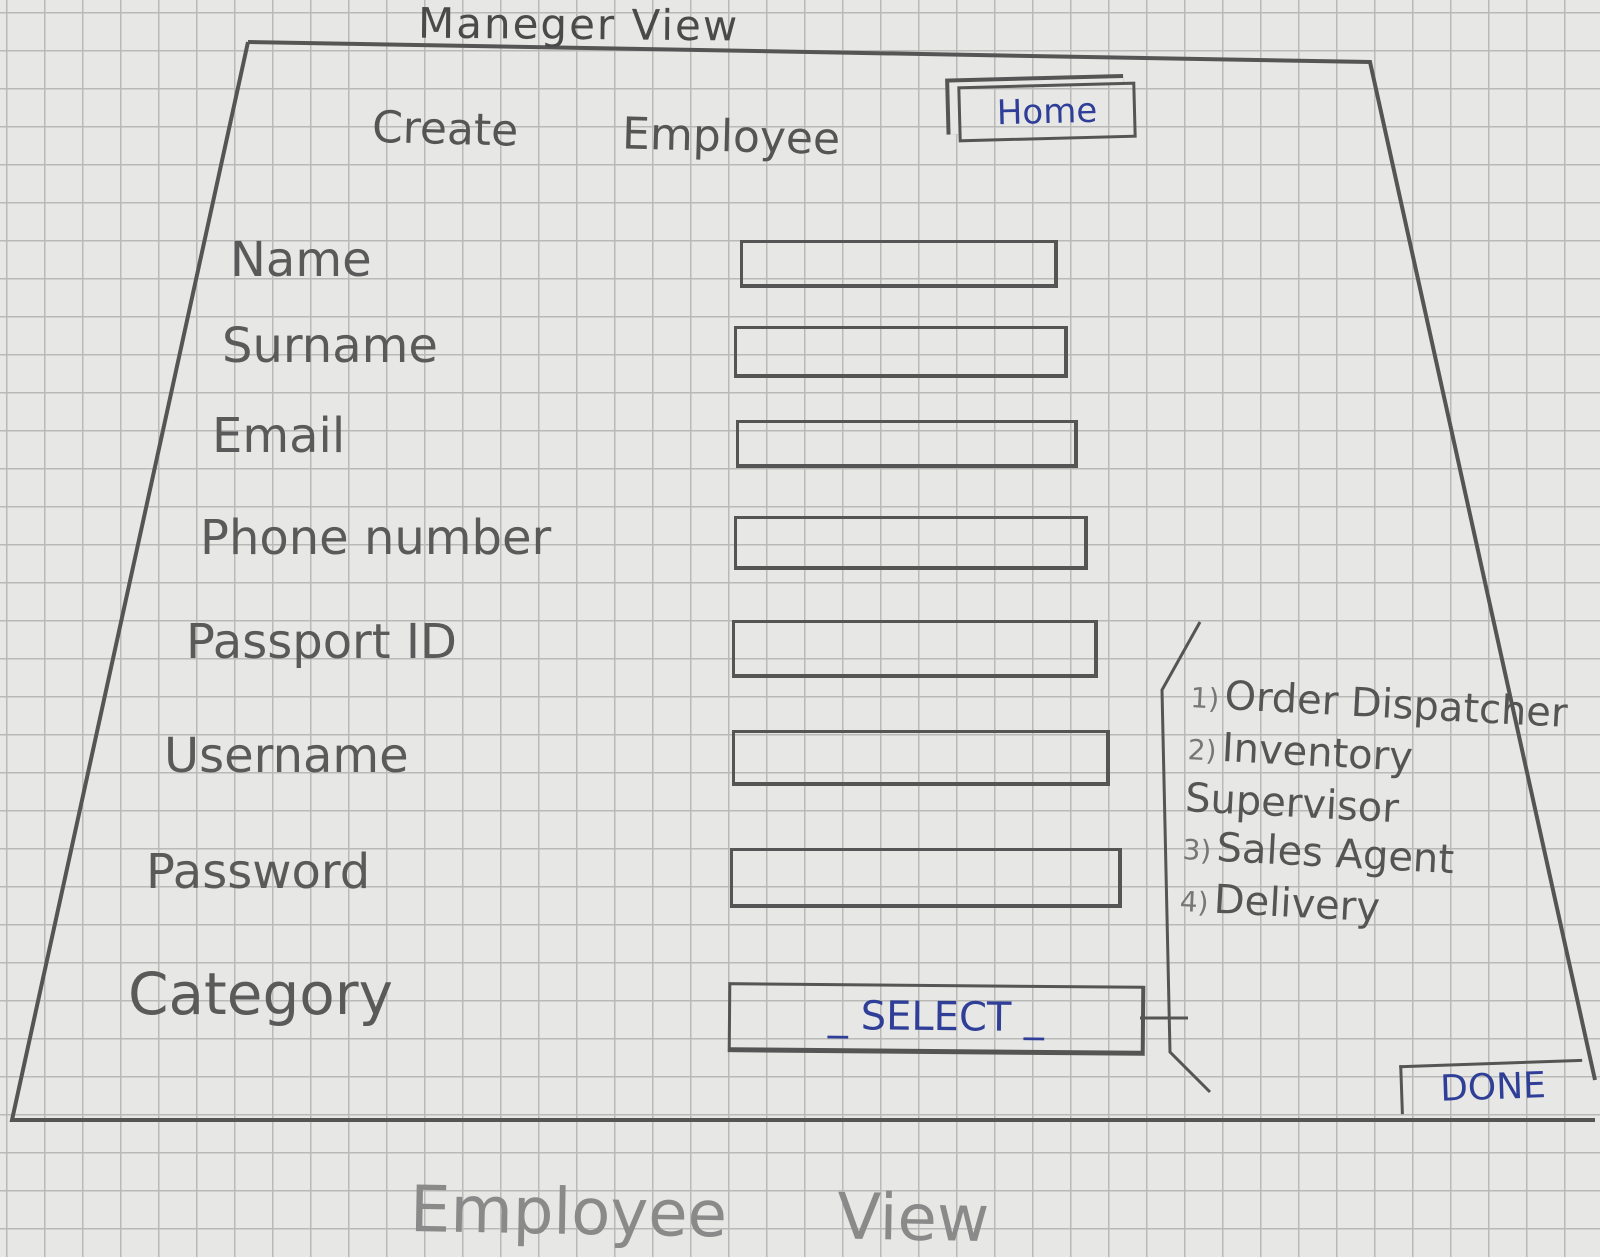 Image resolution: width=1600 pixels, height=1257 pixels. What do you see at coordinates (899, 264) in the screenshot?
I see `name-input` at bounding box center [899, 264].